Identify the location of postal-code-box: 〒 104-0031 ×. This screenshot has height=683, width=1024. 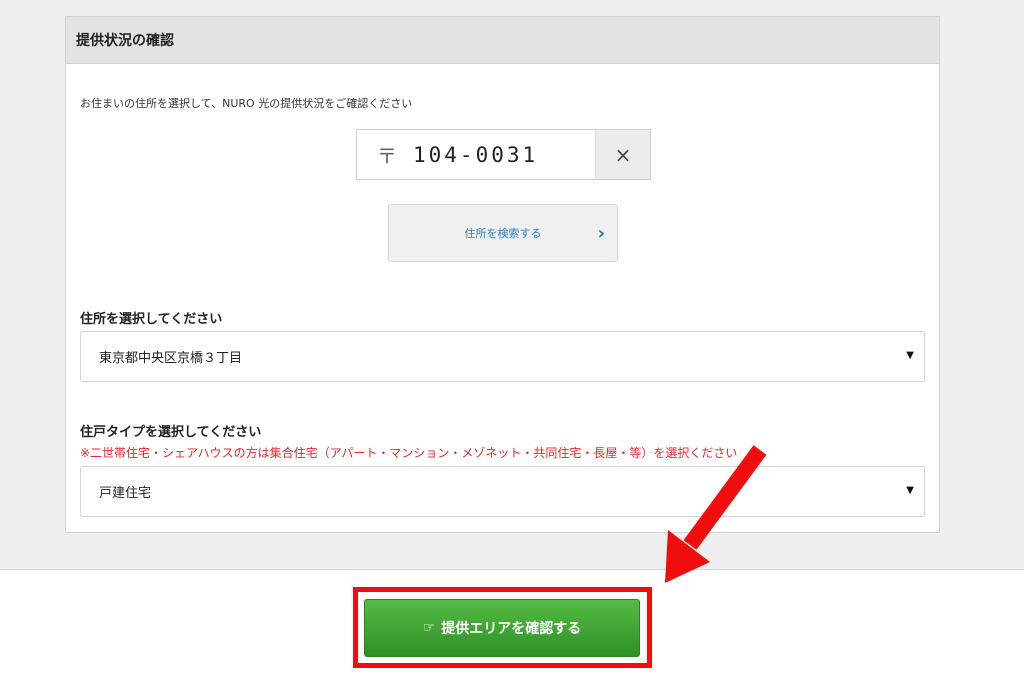
(503, 154).